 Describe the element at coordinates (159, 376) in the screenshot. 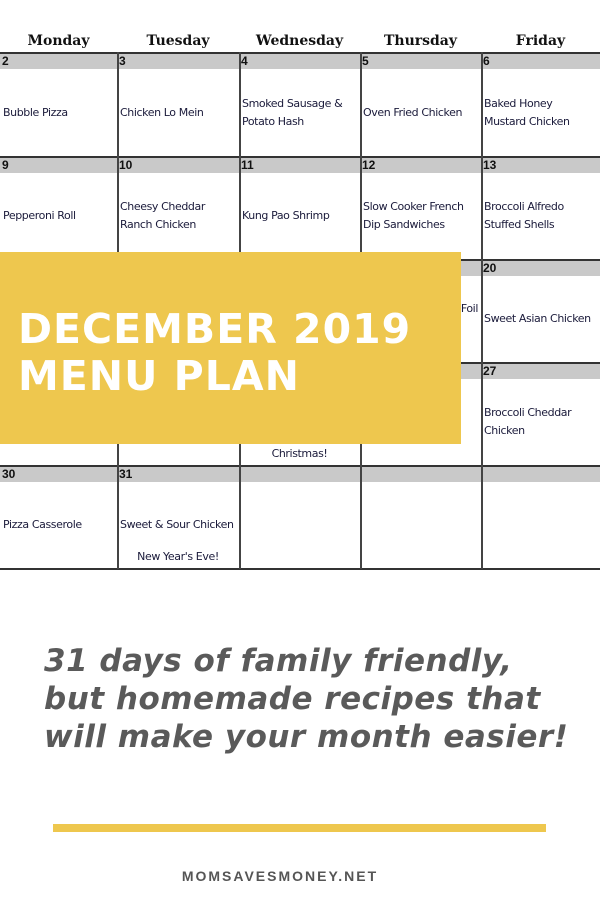

I see `title-line-2: MENU PLAN` at that location.